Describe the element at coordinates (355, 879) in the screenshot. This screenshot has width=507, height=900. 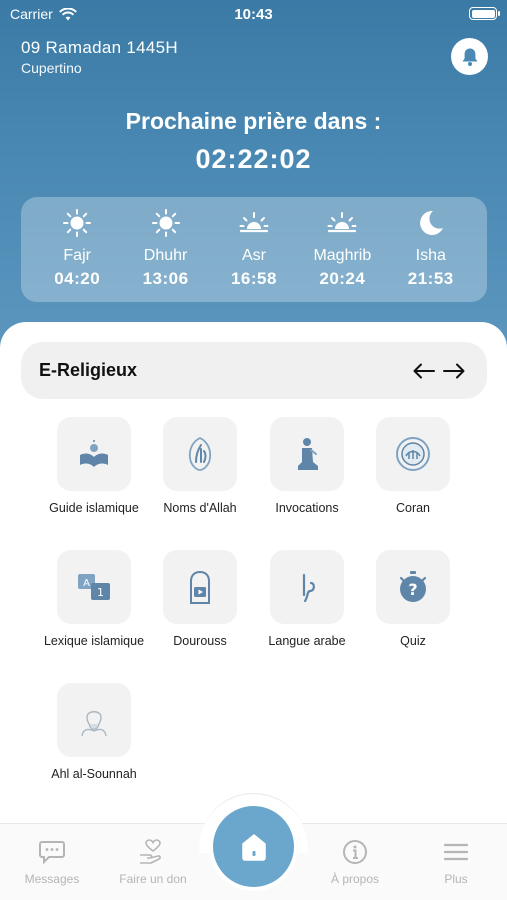
I see `tab-label: À propos` at that location.